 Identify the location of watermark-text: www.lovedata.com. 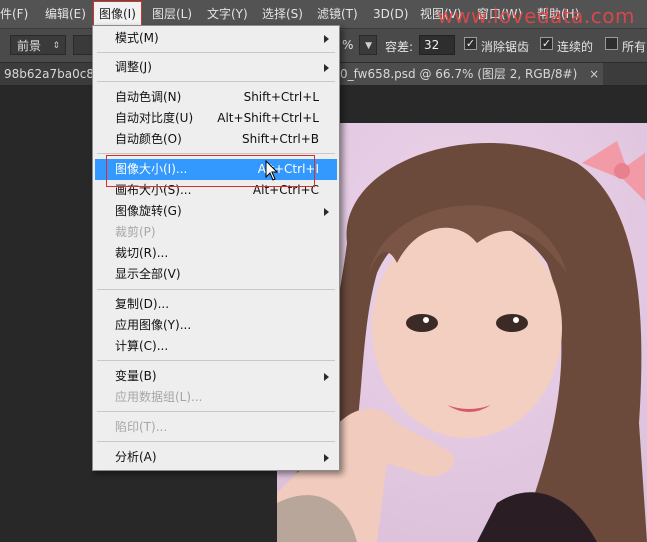
(536, 16).